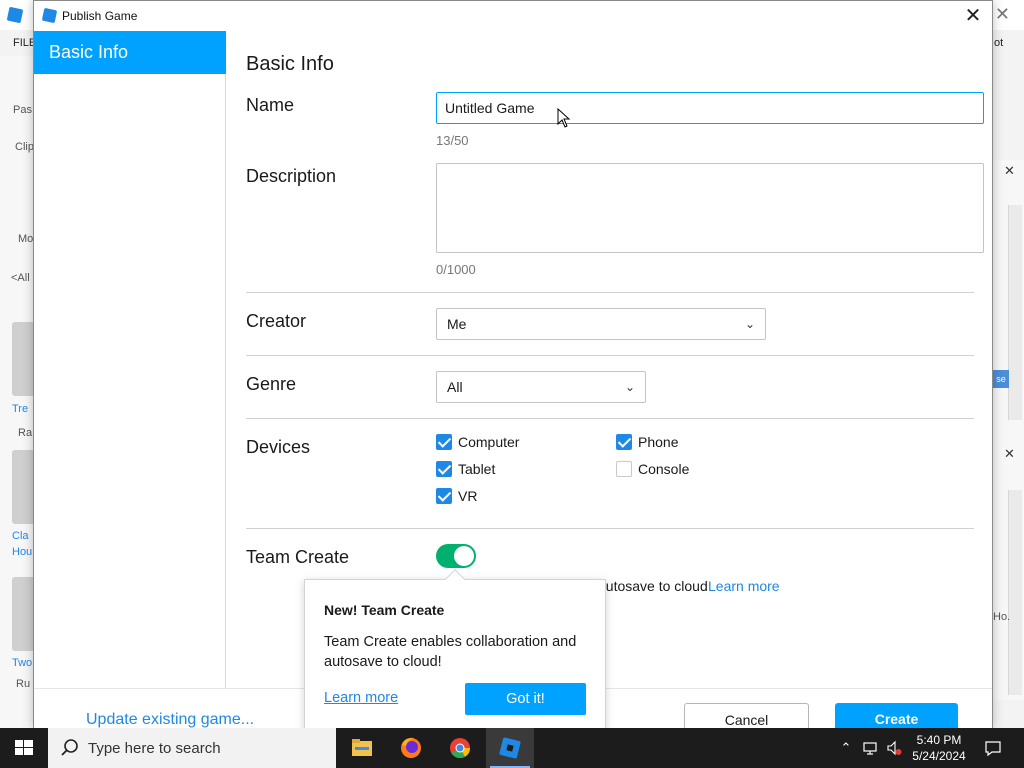 This screenshot has height=768, width=1024. Describe the element at coordinates (710, 208) in the screenshot. I see `description-field` at that location.